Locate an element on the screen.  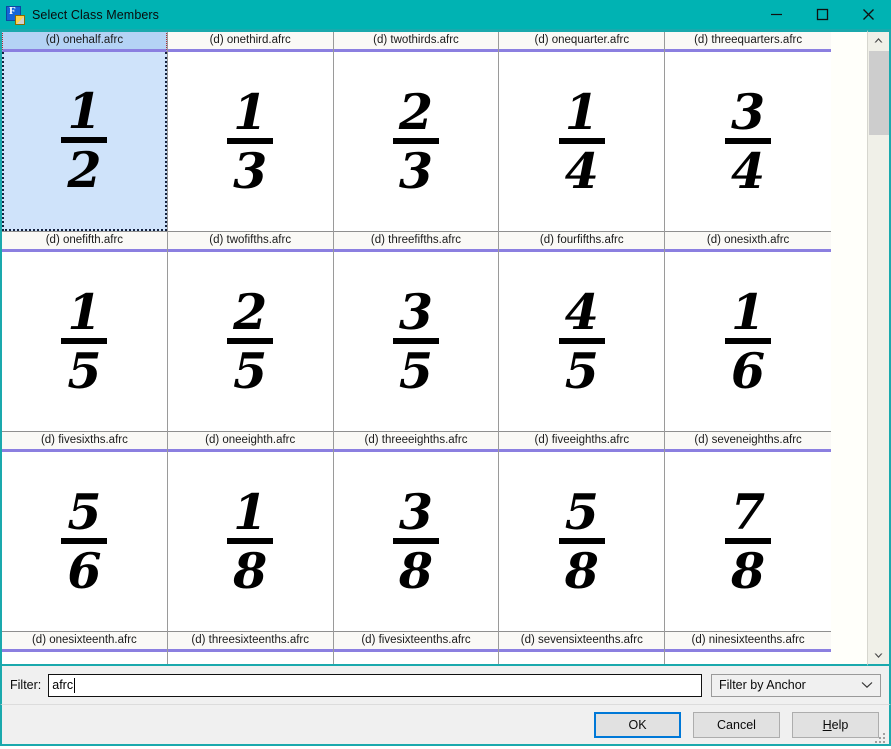
fraction-glyph: 34 is located at coordinates (748, 143).